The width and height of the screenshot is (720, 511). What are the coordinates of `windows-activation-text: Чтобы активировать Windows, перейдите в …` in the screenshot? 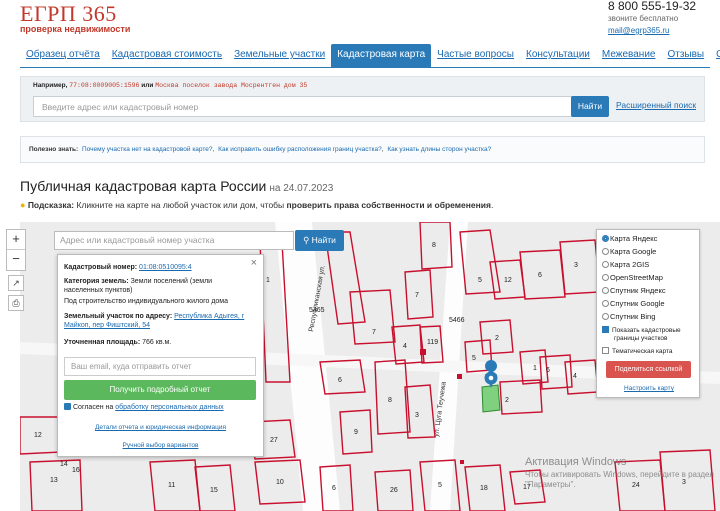 It's located at (619, 479).